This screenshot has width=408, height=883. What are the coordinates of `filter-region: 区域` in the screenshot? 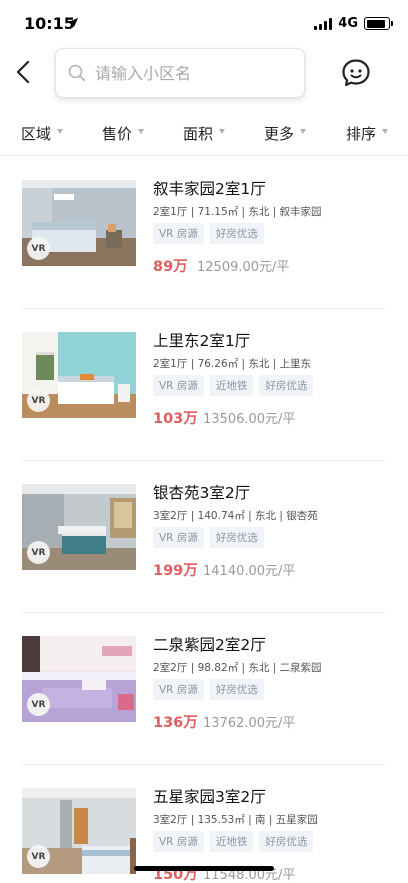 It's located at (42, 133).